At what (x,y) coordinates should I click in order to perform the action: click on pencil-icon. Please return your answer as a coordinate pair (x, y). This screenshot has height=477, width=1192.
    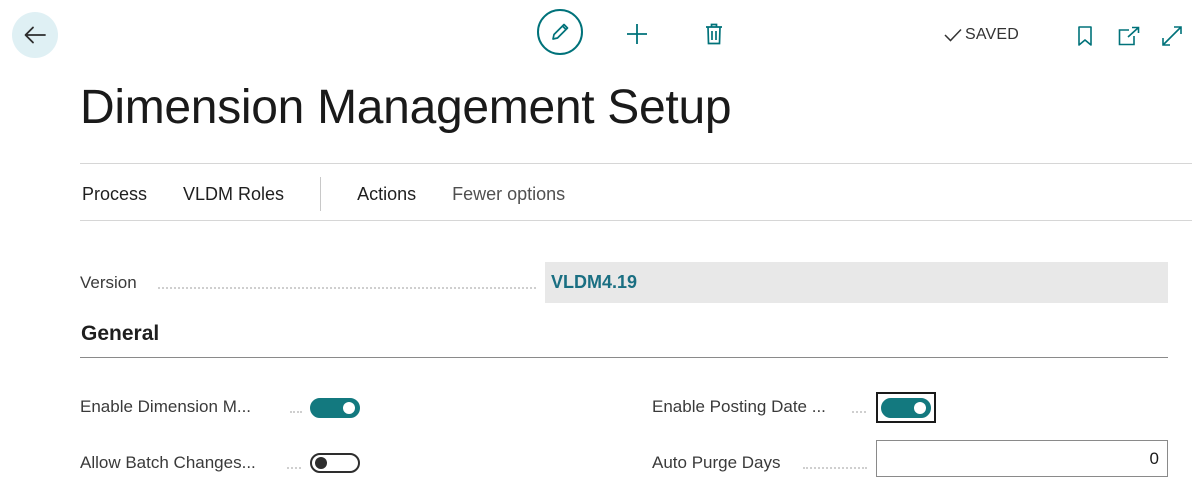
    Looking at the image, I should click on (560, 31).